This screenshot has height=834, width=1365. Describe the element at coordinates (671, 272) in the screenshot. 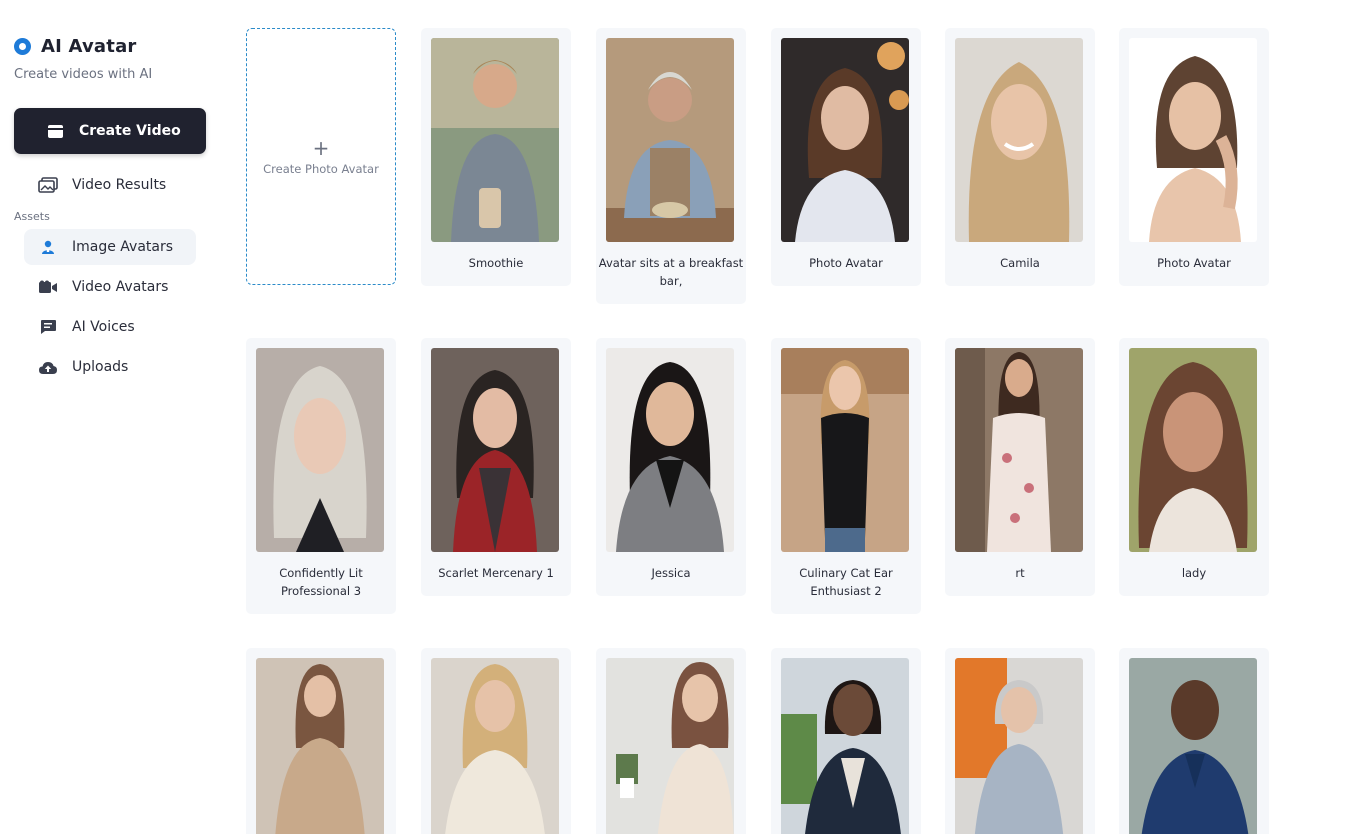

I see `avatar-name: Avatar sits at a breakfast bar,` at that location.